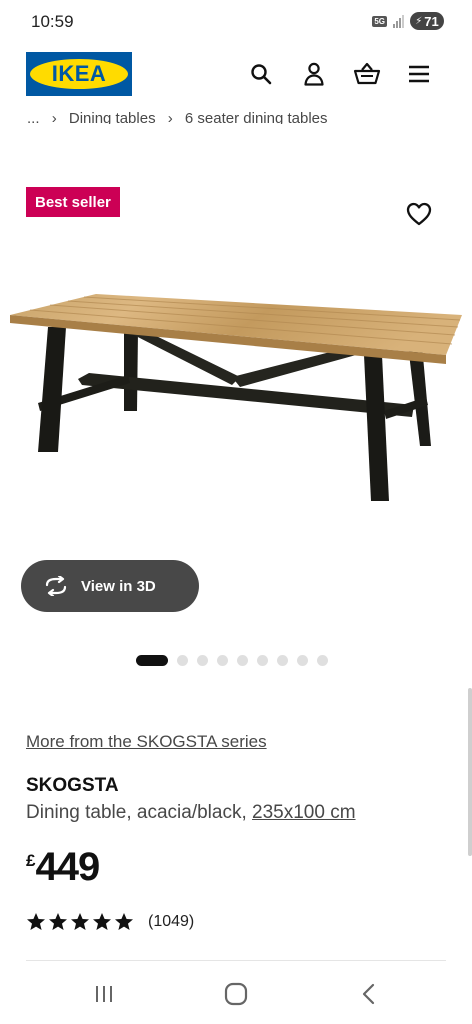  What do you see at coordinates (314, 74) in the screenshot?
I see `account-icon` at bounding box center [314, 74].